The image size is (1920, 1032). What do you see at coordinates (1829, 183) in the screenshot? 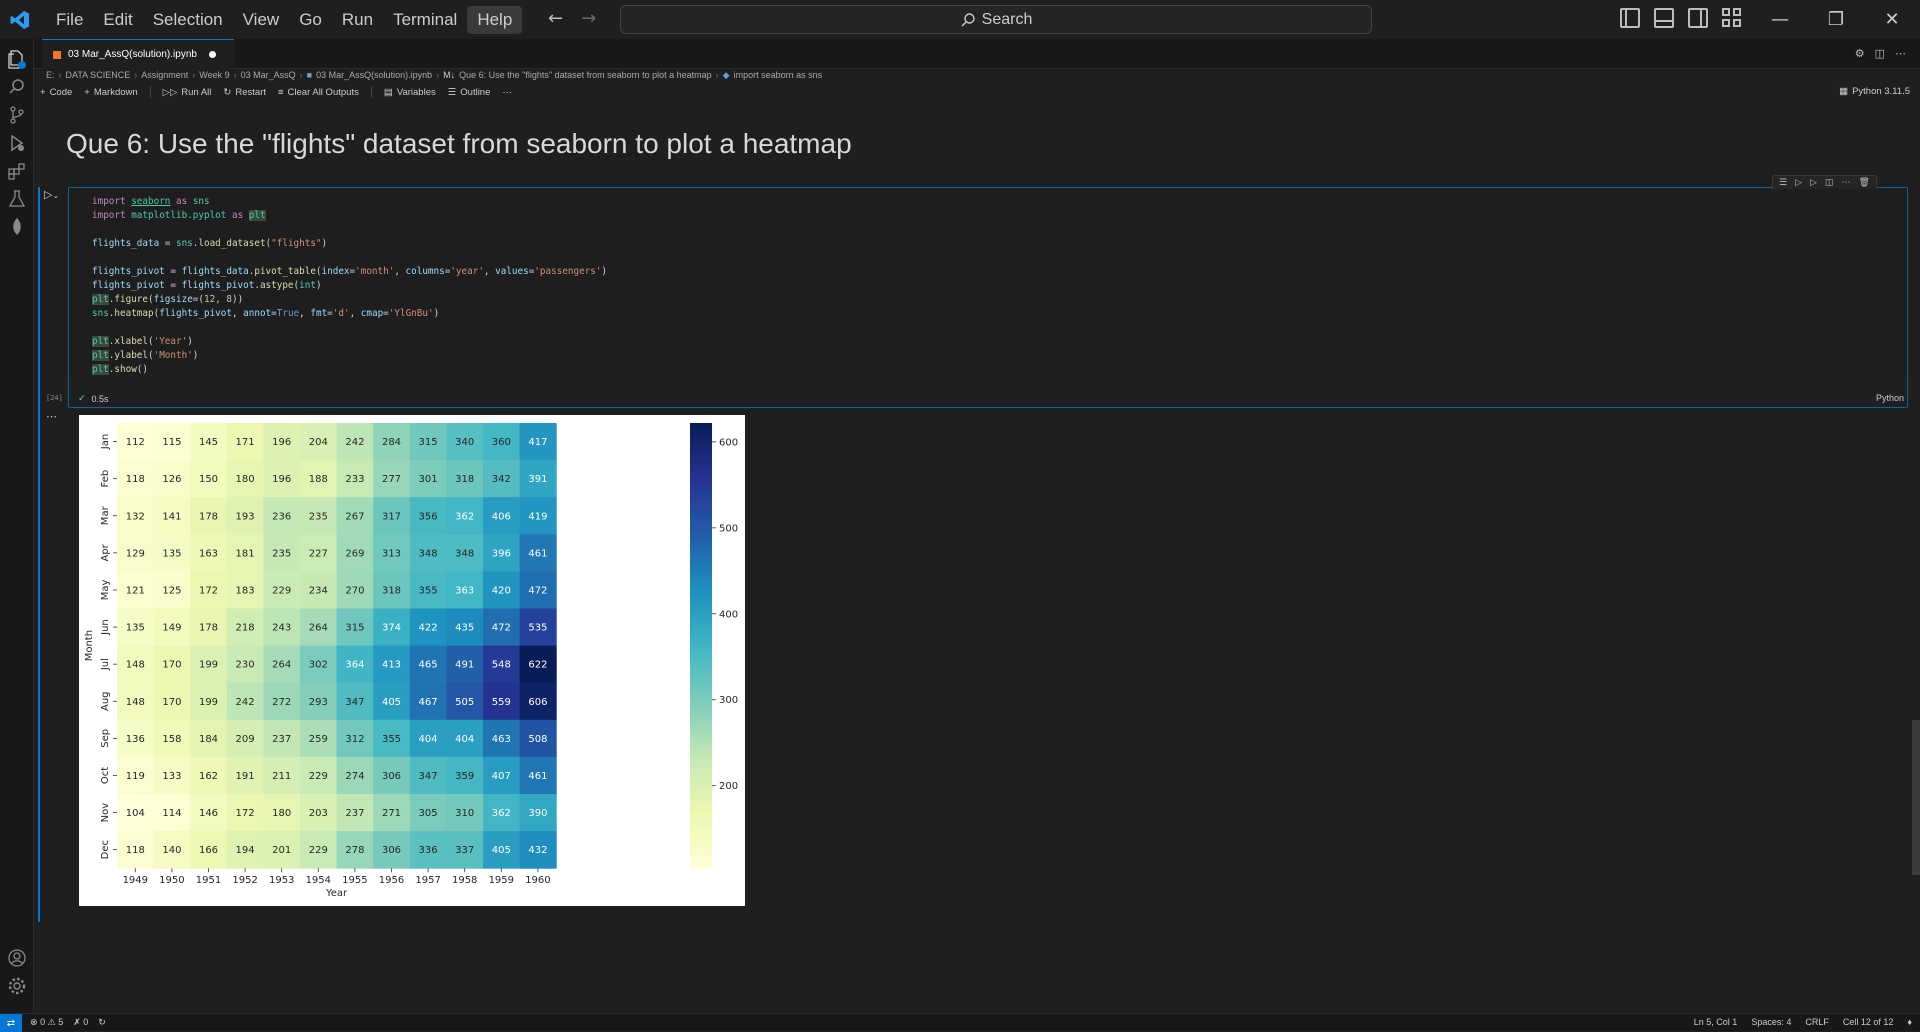
I see `split-cell-icon: ◫` at bounding box center [1829, 183].